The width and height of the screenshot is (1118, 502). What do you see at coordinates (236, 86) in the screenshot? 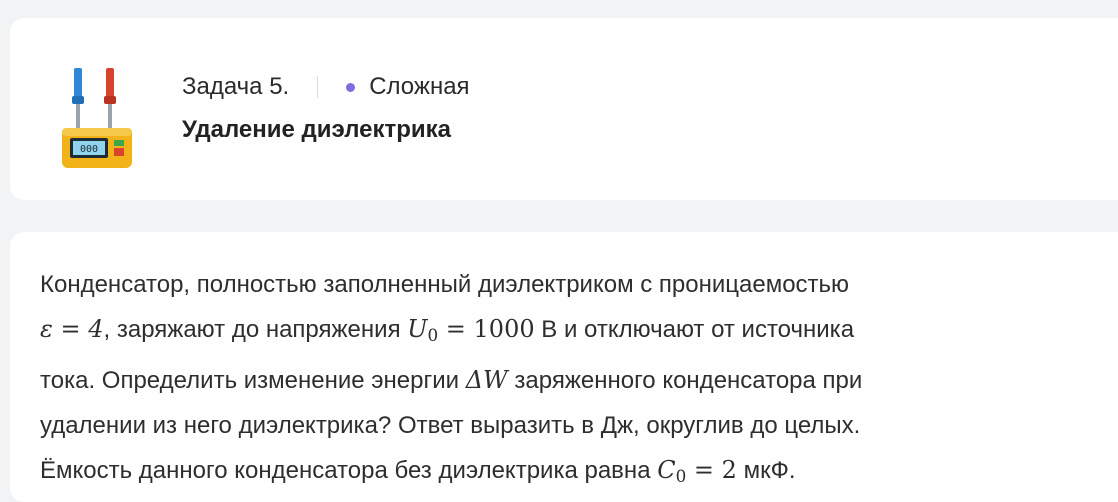
I see `task-number: Задача 5.` at bounding box center [236, 86].